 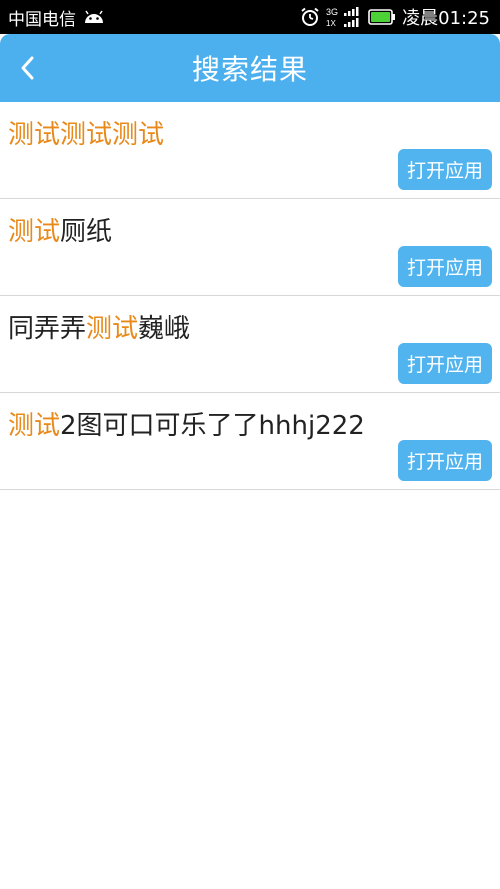 I want to click on android-icon, so click(x=94, y=16).